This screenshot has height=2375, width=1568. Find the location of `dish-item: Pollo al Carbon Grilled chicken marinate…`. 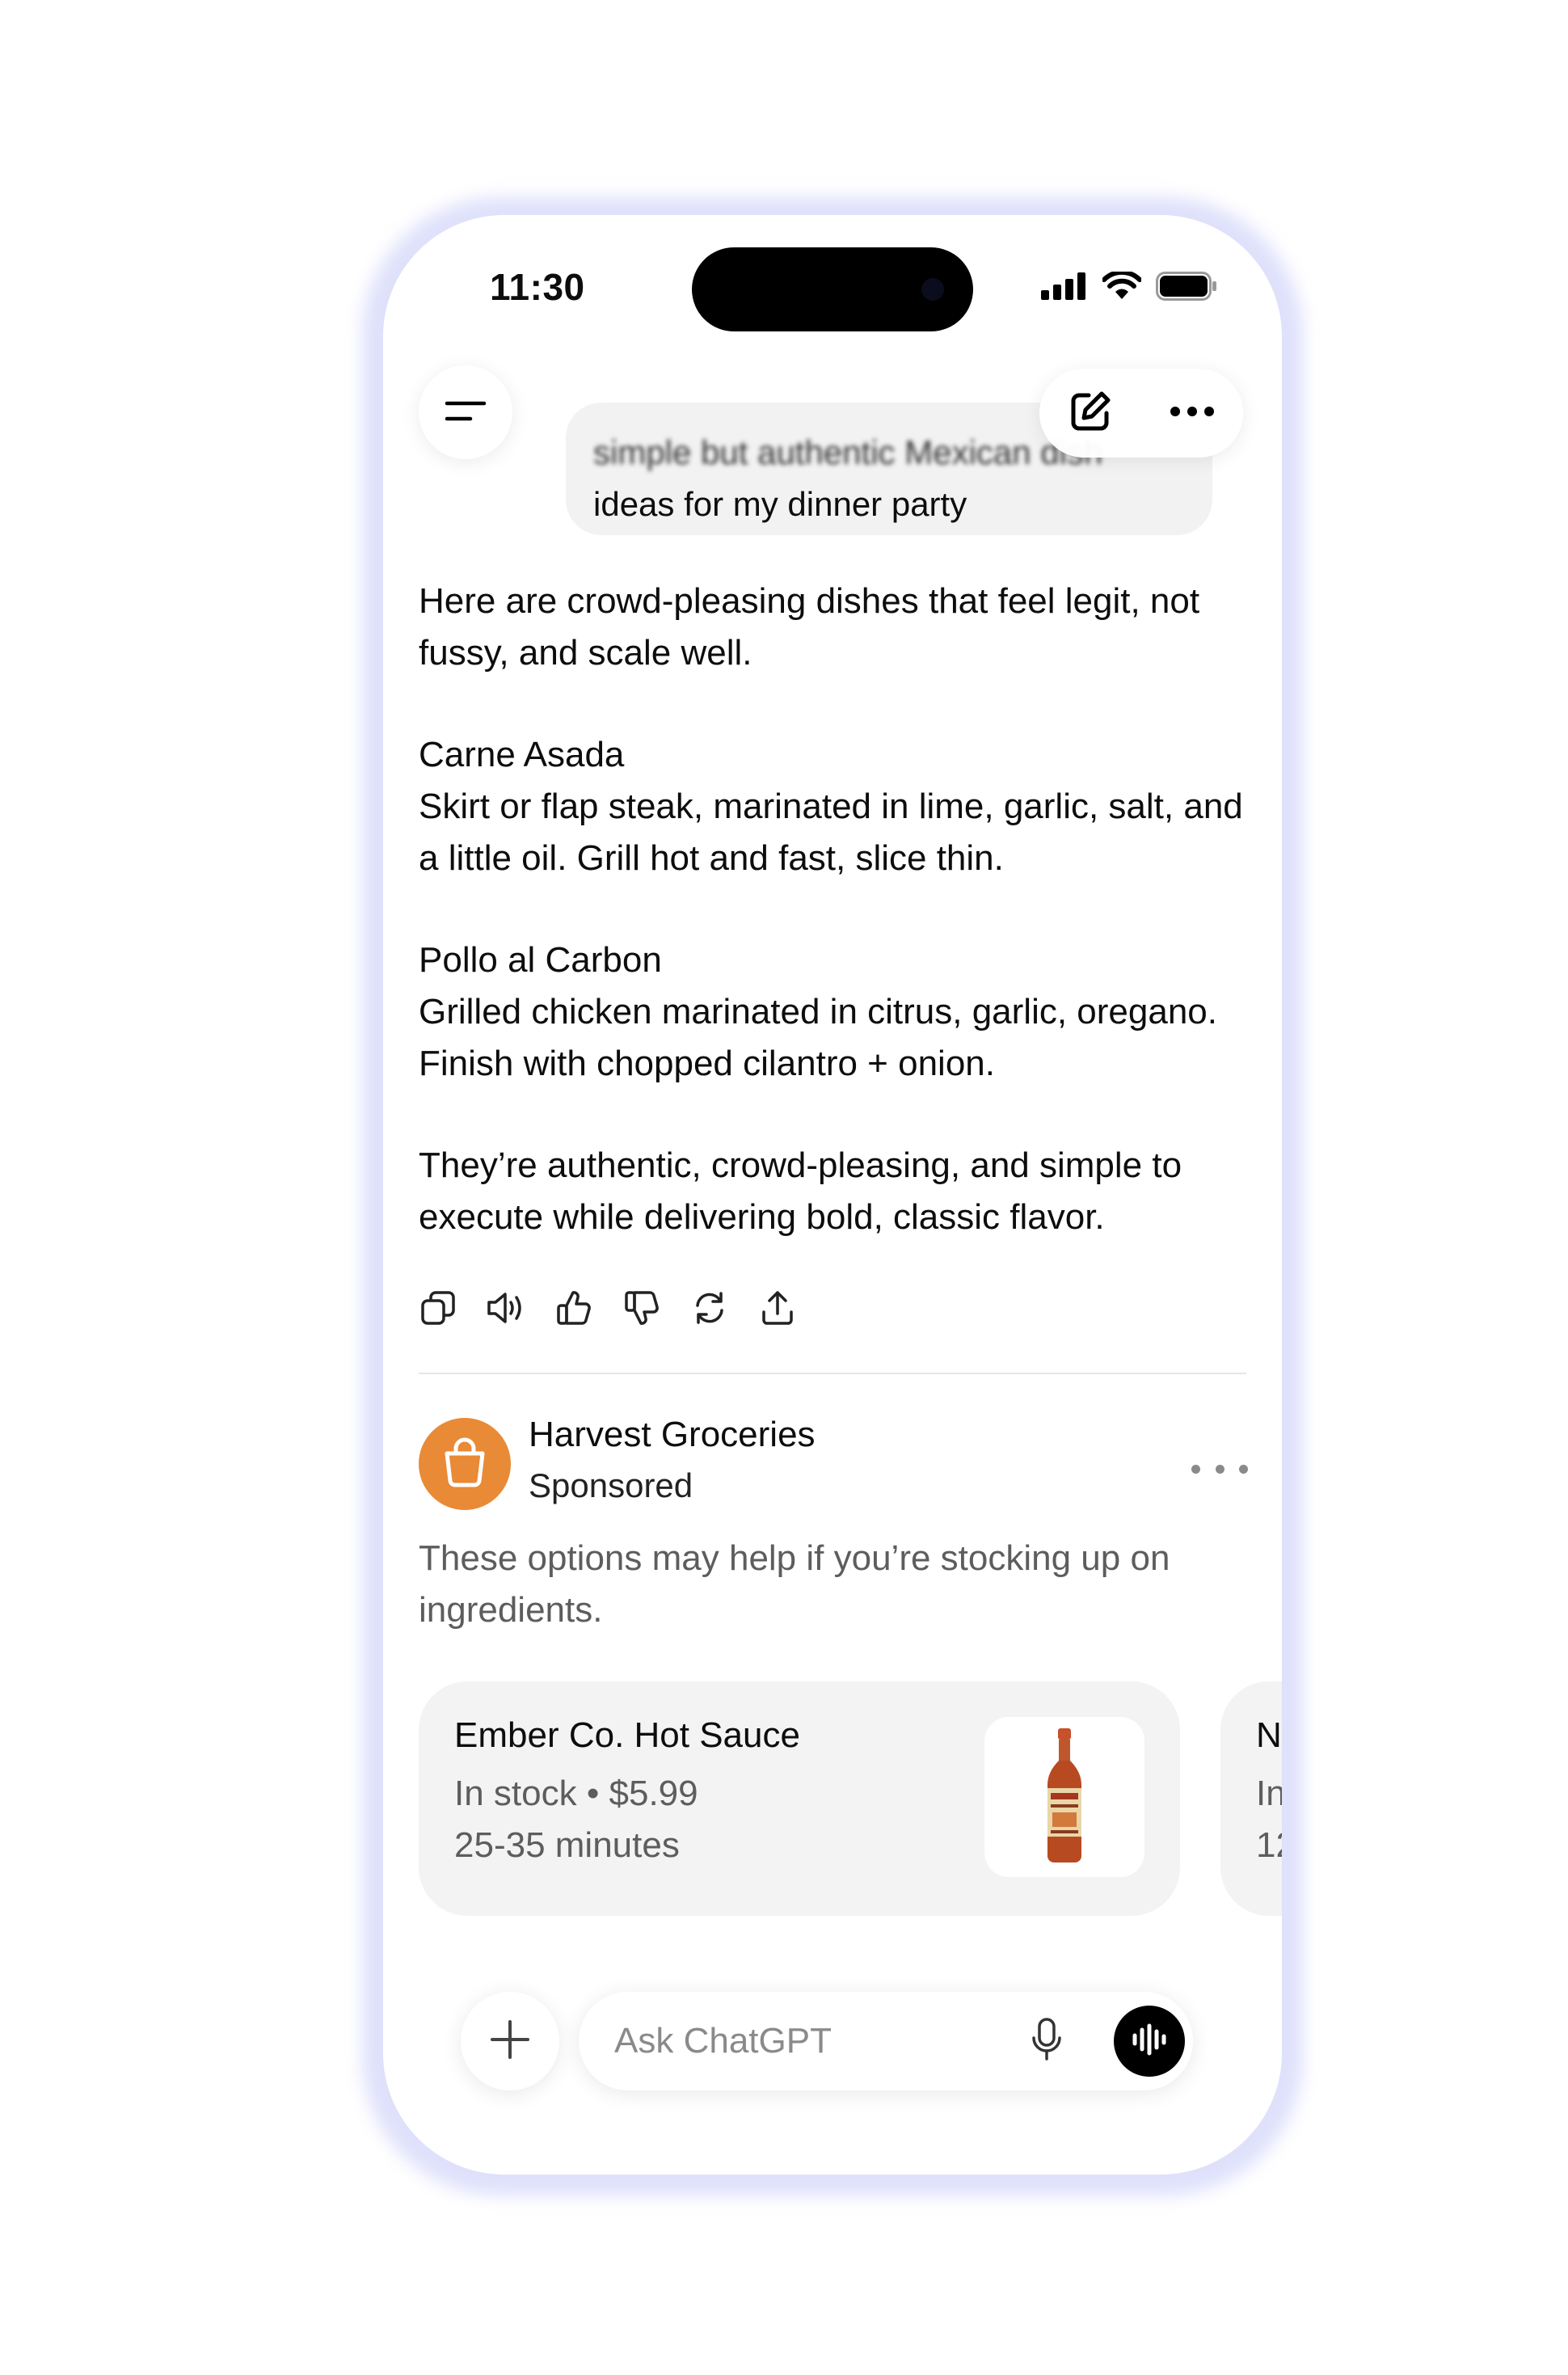

dish-item: Pollo al Carbon Grilled chicken marinate… is located at coordinates (831, 1012).